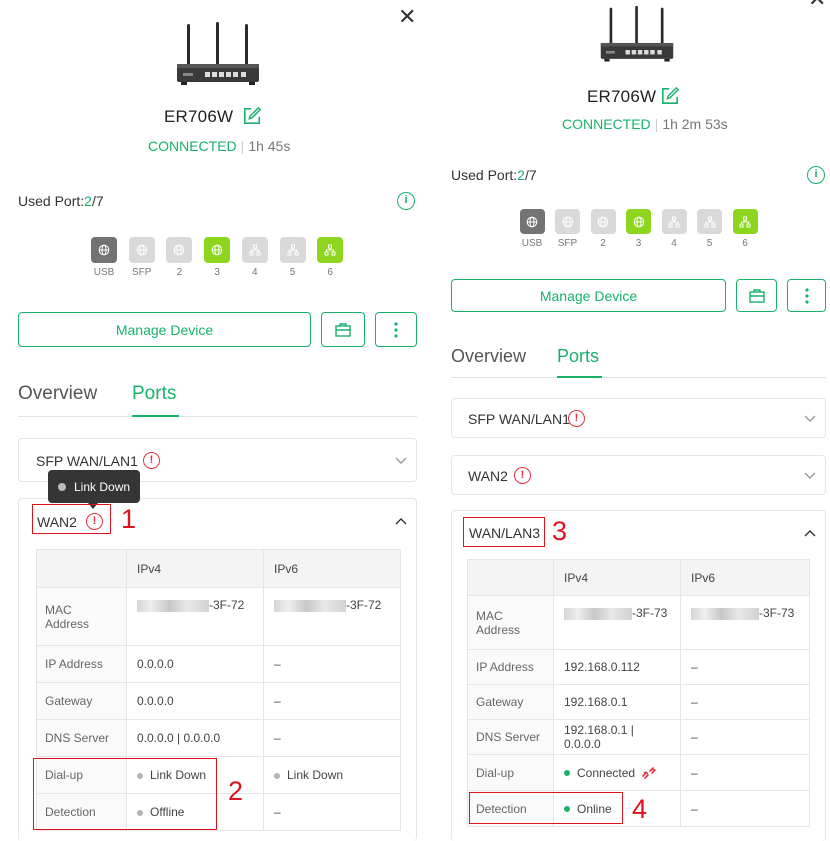 Image resolution: width=830 pixels, height=841 pixels. I want to click on annotation-number-1: 1, so click(129, 519).